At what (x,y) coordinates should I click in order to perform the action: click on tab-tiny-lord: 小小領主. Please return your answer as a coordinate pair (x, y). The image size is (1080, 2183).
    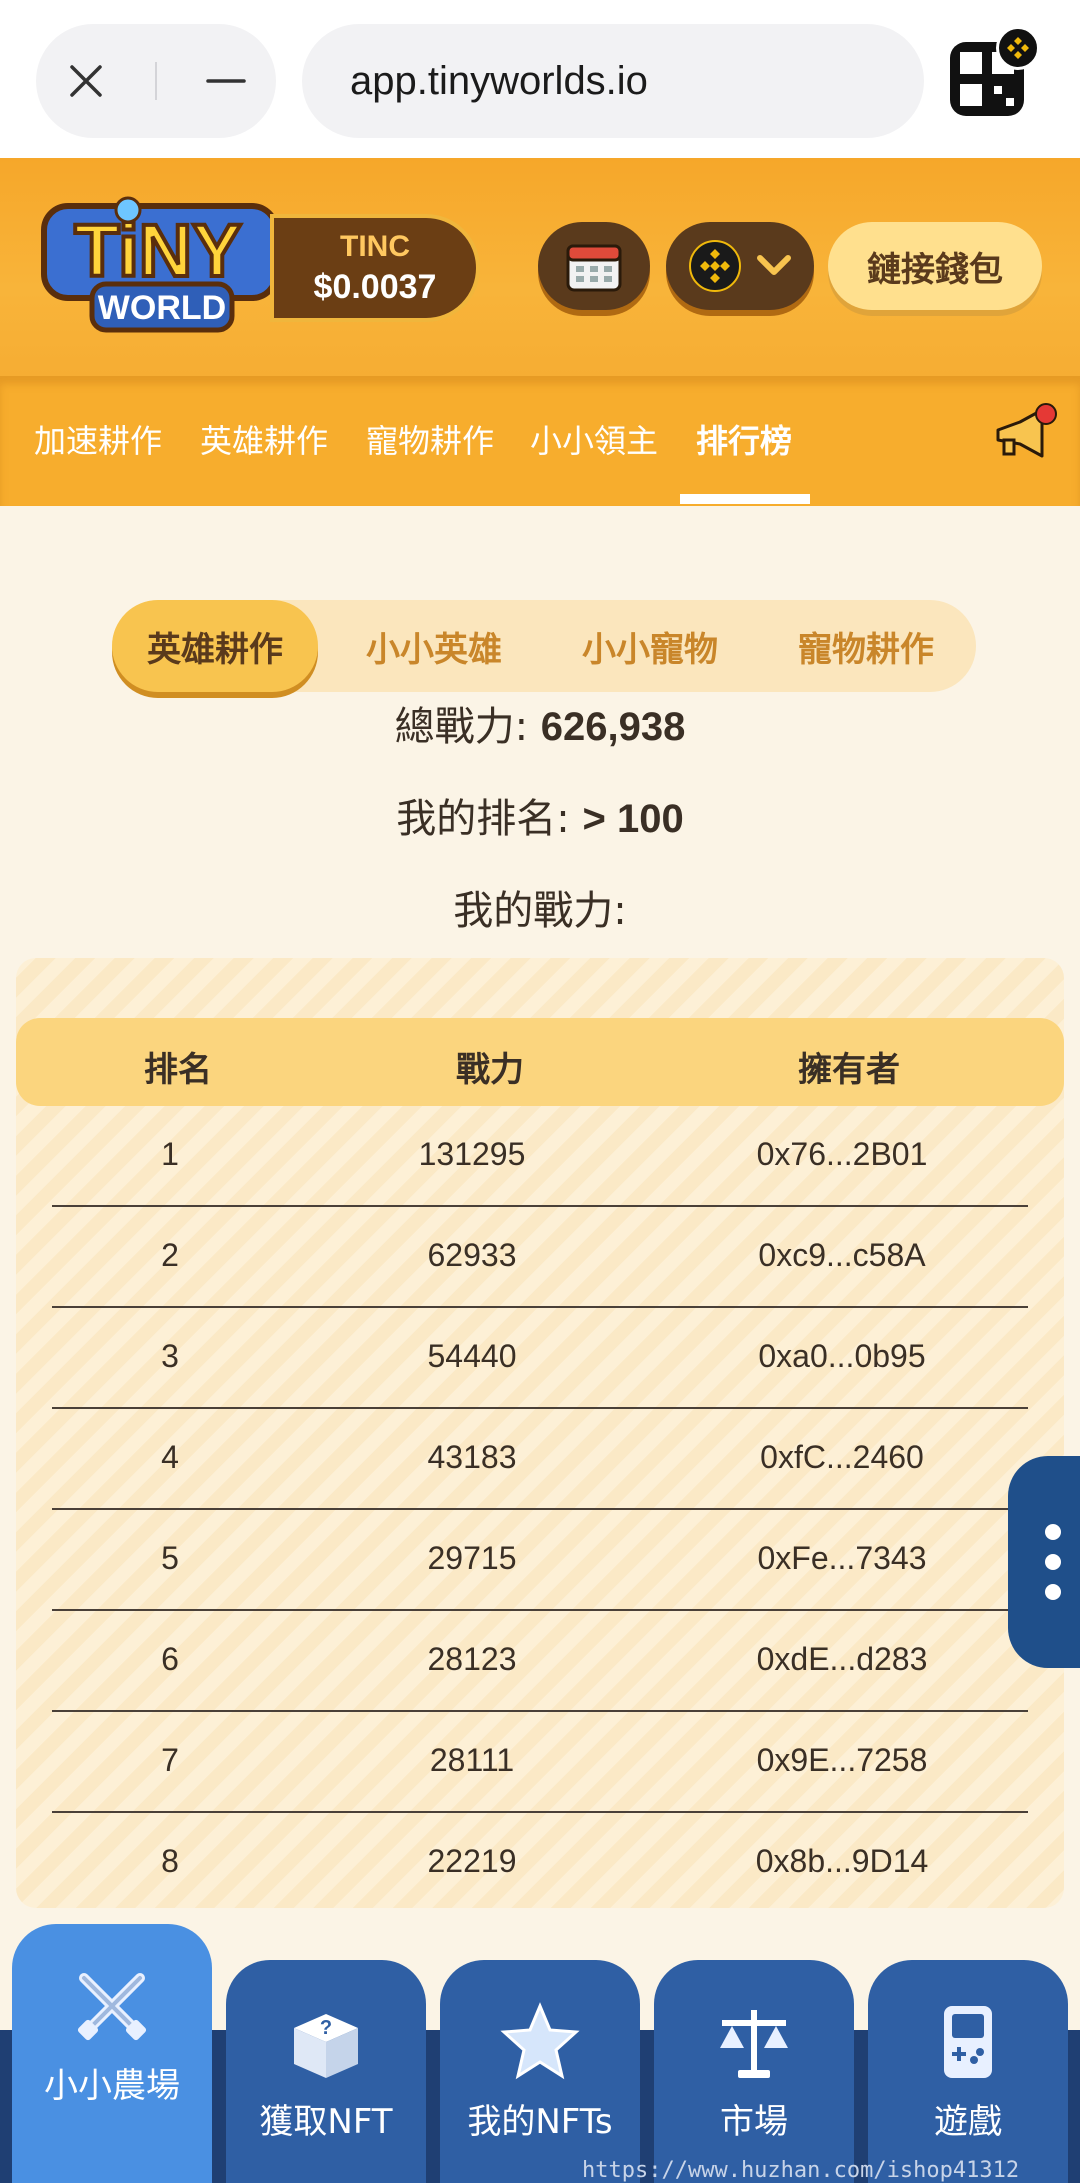
    Looking at the image, I should click on (594, 439).